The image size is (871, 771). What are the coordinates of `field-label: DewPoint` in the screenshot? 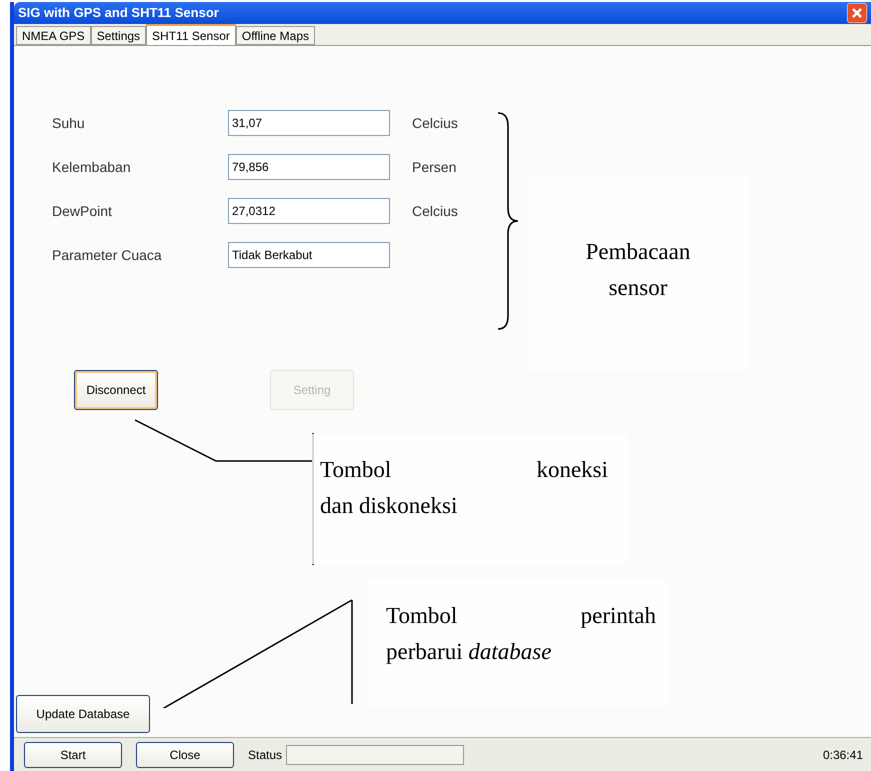 It's located at (82, 211).